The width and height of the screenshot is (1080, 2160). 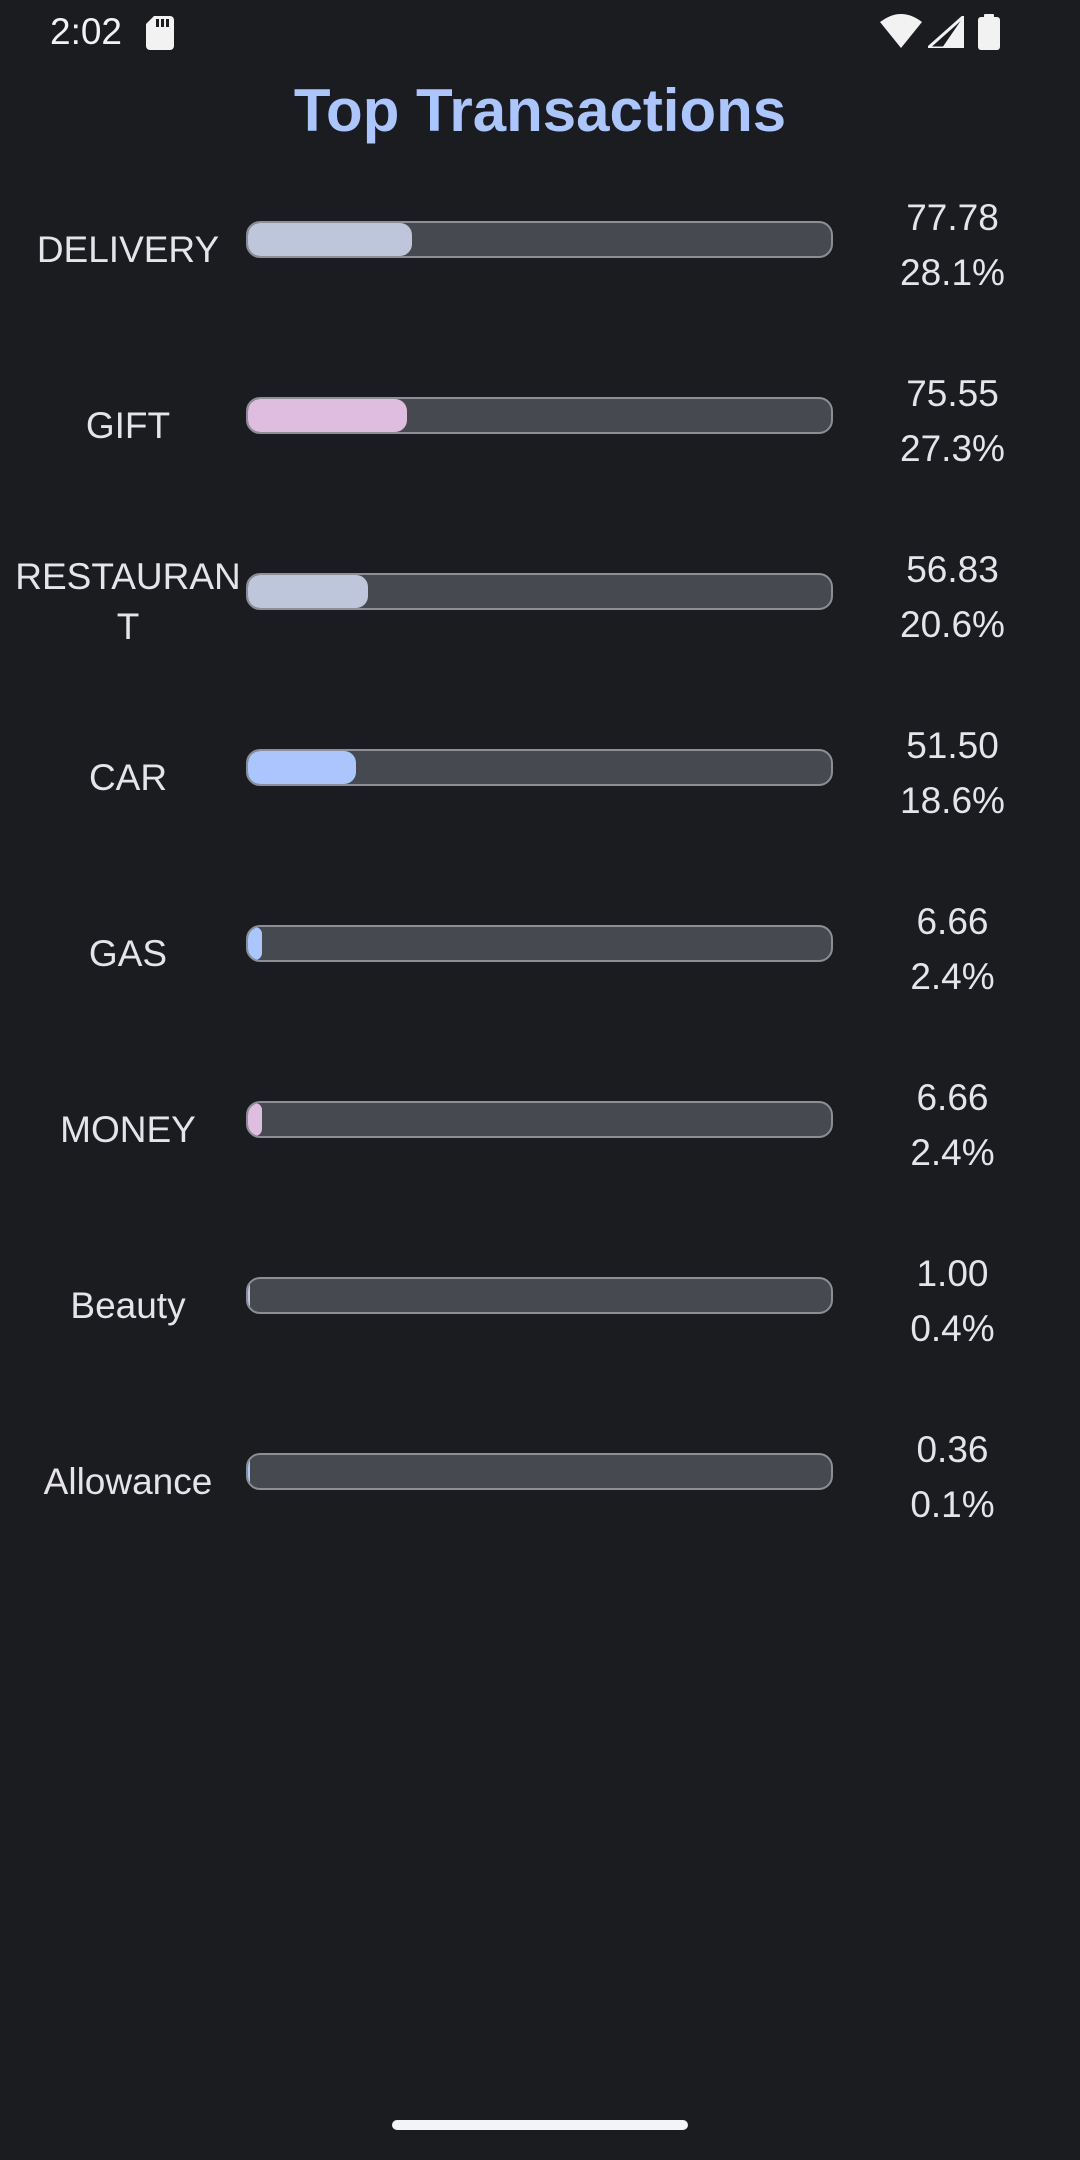 I want to click on signal-icon, so click(x=945, y=32).